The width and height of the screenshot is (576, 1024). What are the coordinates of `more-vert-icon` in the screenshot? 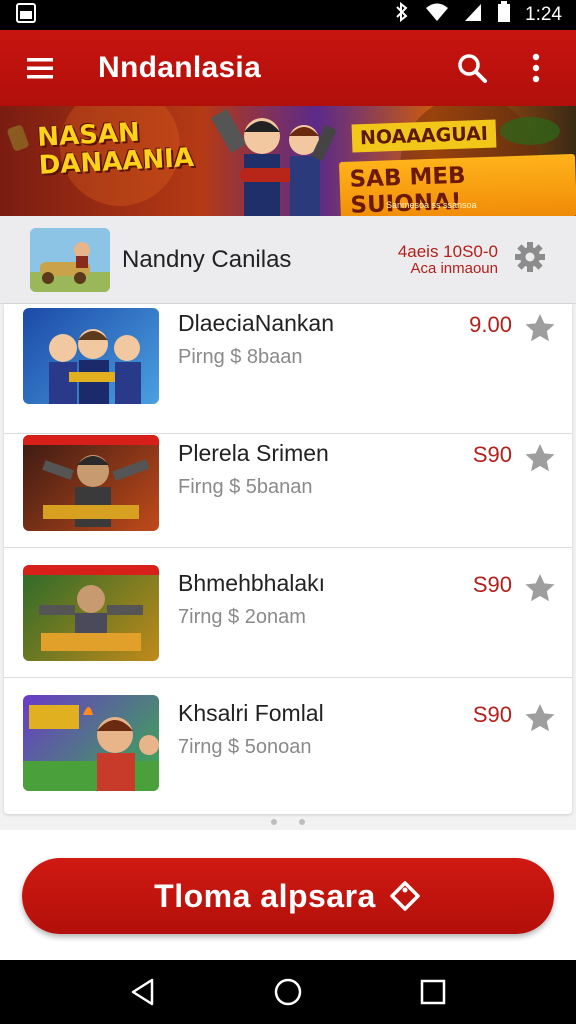 It's located at (536, 68).